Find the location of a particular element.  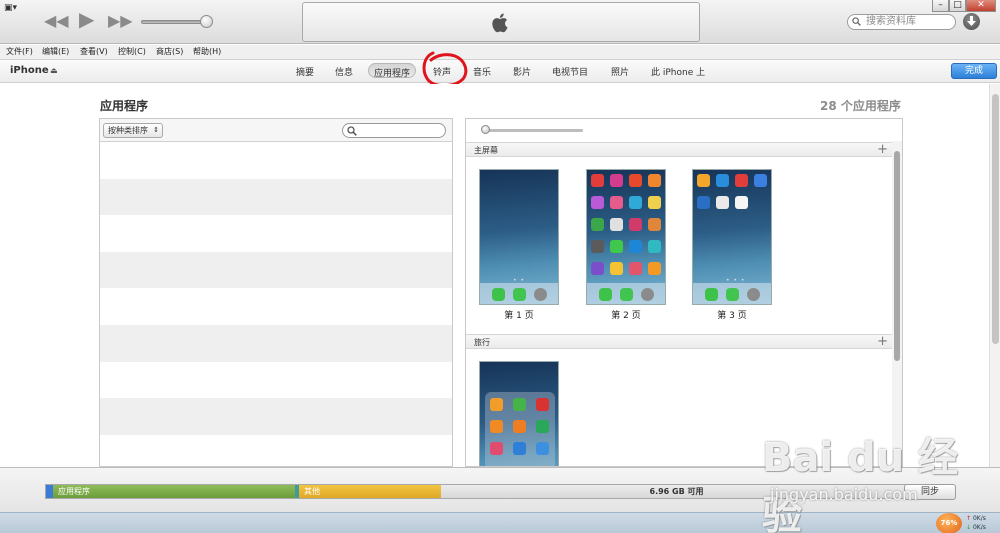

window-maximize-button: □ is located at coordinates (957, 6).